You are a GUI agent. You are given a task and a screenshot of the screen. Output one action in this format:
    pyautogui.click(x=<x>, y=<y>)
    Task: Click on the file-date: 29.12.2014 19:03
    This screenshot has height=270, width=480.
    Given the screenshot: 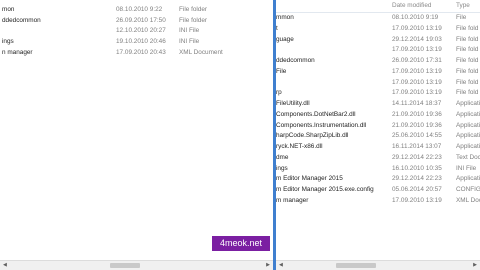 What is the action you would take?
    pyautogui.click(x=417, y=39)
    